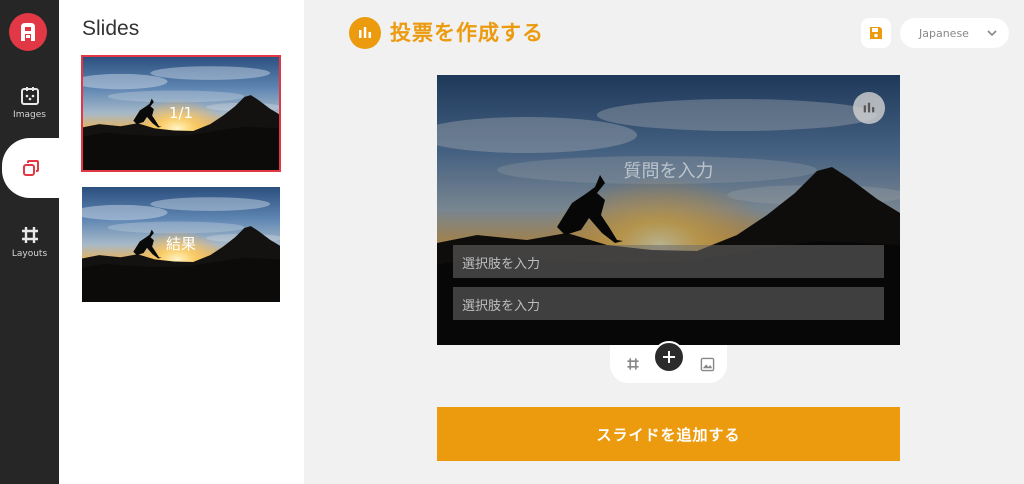  I want to click on slide-thumbnail-1: 1/1, so click(181, 113).